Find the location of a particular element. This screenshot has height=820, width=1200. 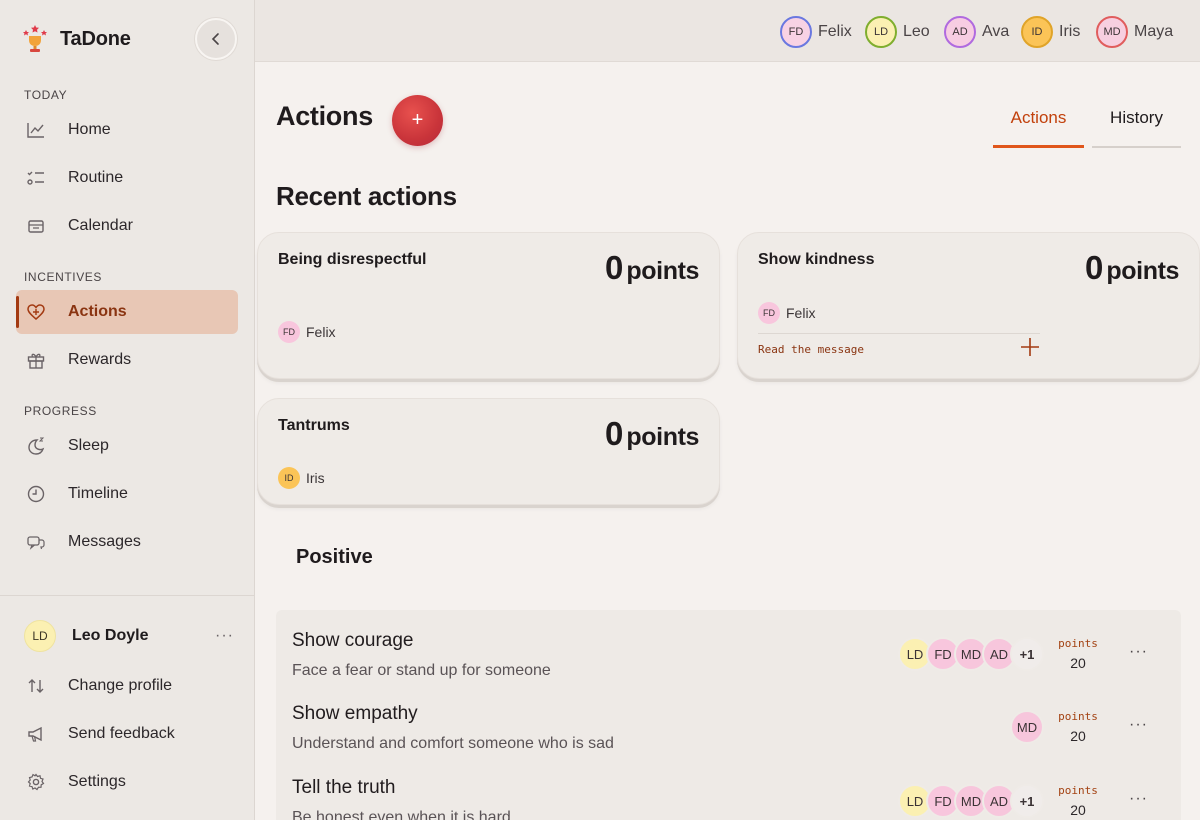

sidebar-item-timeline: Timeline is located at coordinates (127, 494).